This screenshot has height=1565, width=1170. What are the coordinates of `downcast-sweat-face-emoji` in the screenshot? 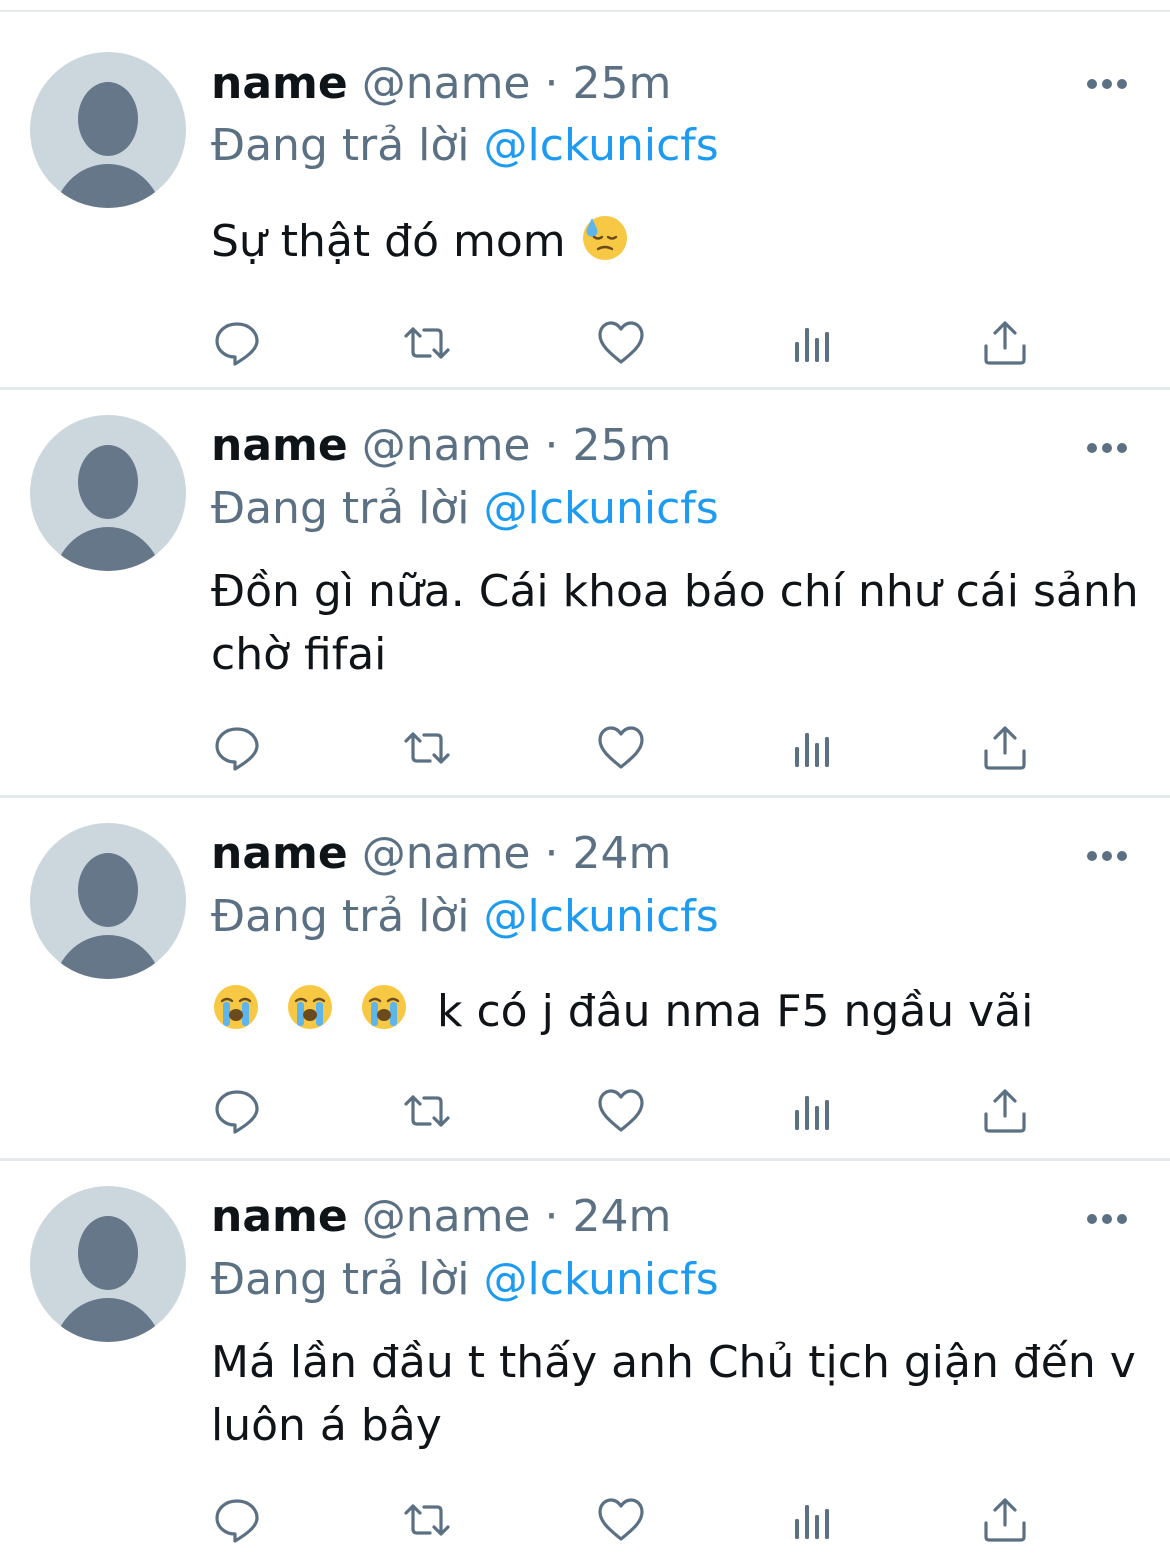 It's located at (605, 237).